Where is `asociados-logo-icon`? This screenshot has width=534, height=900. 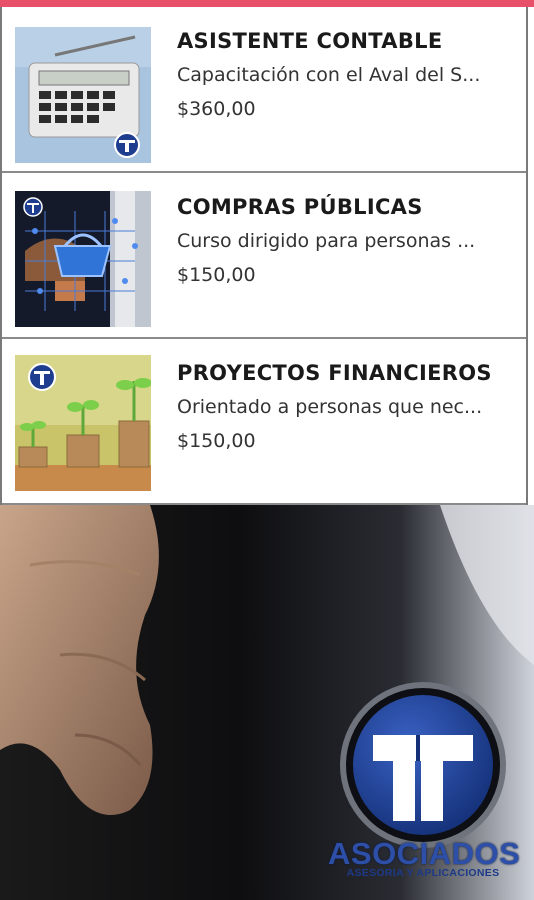 asociados-logo-icon is located at coordinates (423, 765).